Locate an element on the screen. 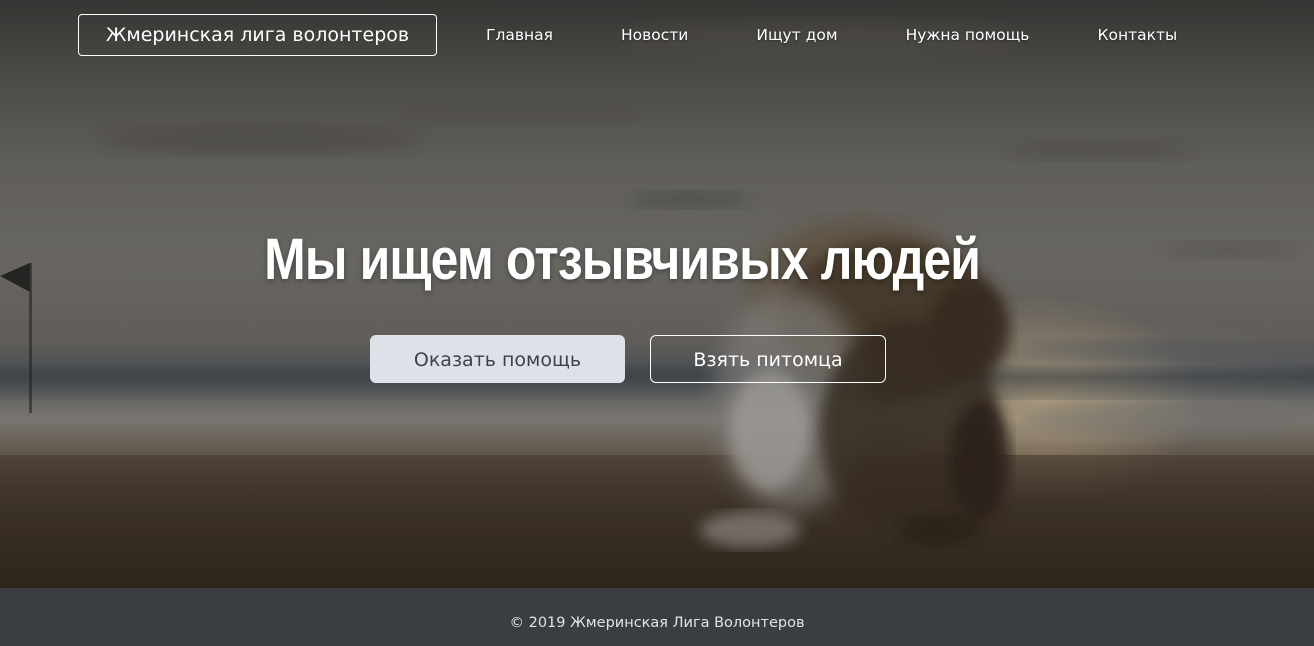  nav-item-need-help: Нужна помощь is located at coordinates (968, 35).